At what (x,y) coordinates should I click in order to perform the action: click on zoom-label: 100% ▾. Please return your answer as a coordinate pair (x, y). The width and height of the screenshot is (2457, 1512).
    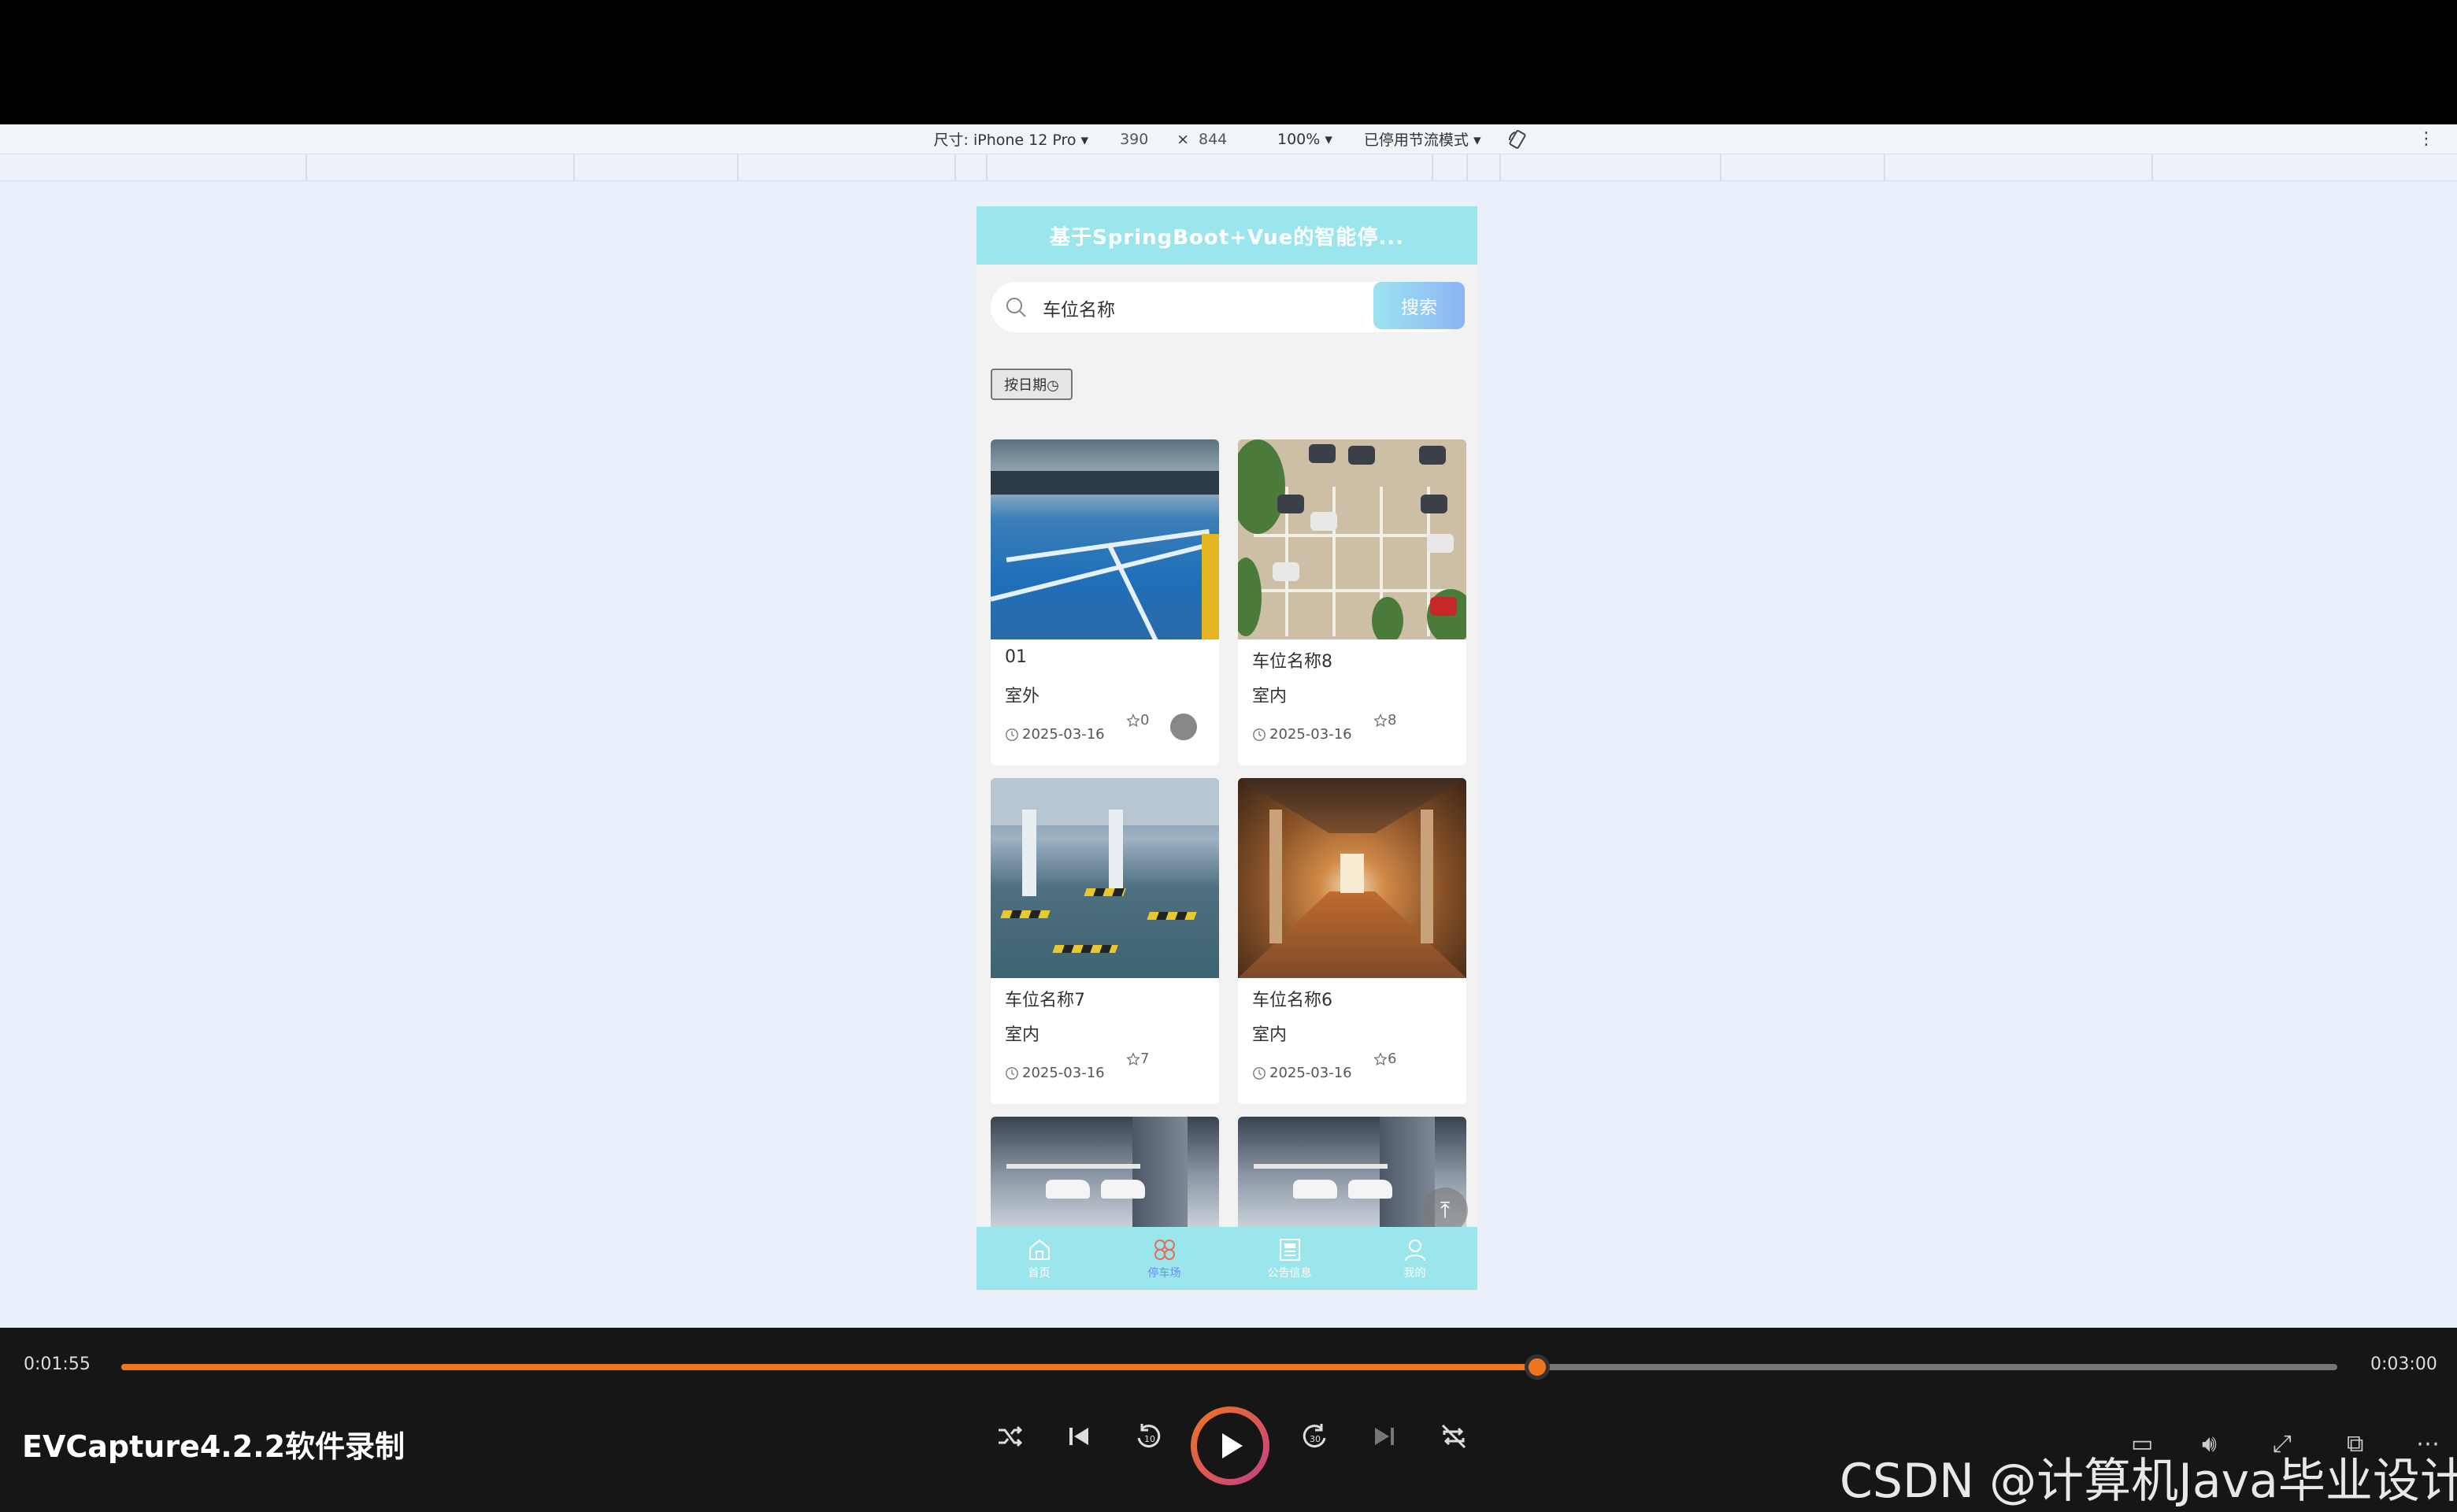
    Looking at the image, I should click on (1304, 139).